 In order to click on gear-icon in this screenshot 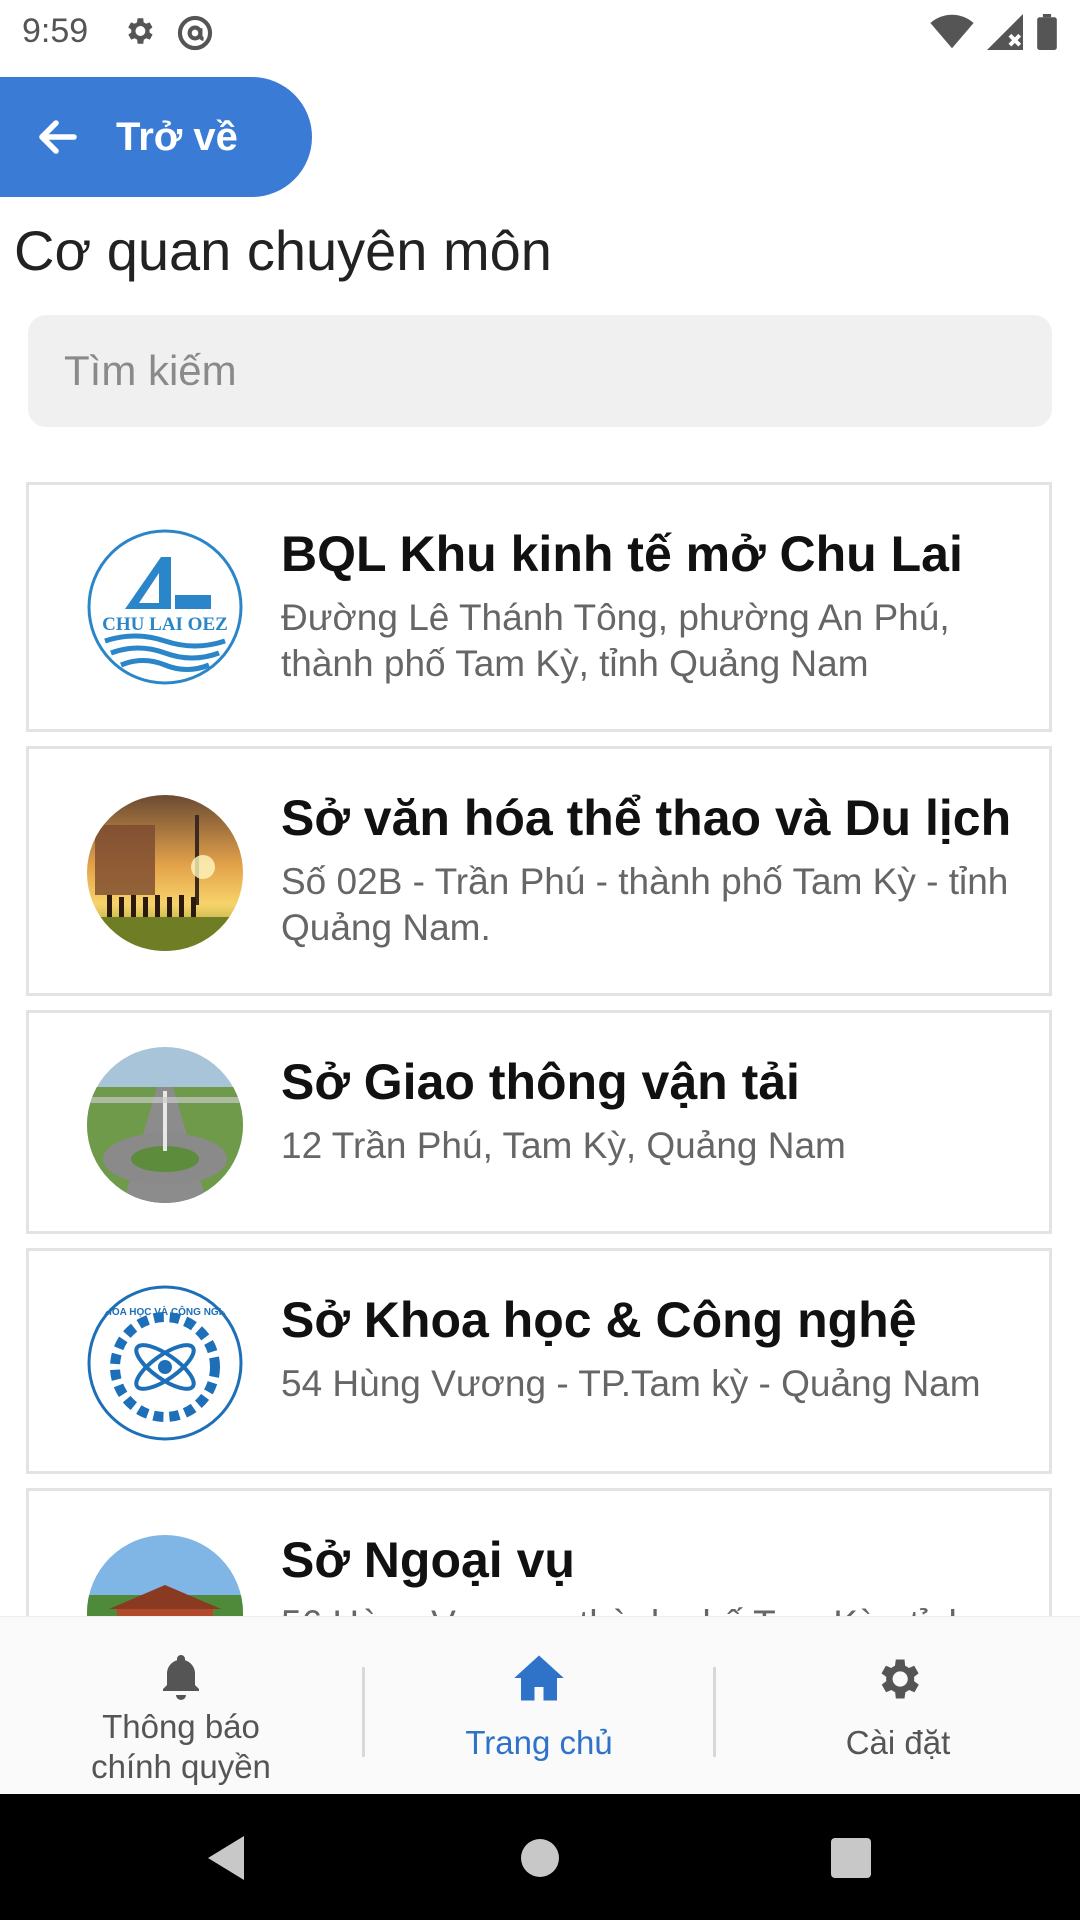, I will do `click(900, 1679)`.